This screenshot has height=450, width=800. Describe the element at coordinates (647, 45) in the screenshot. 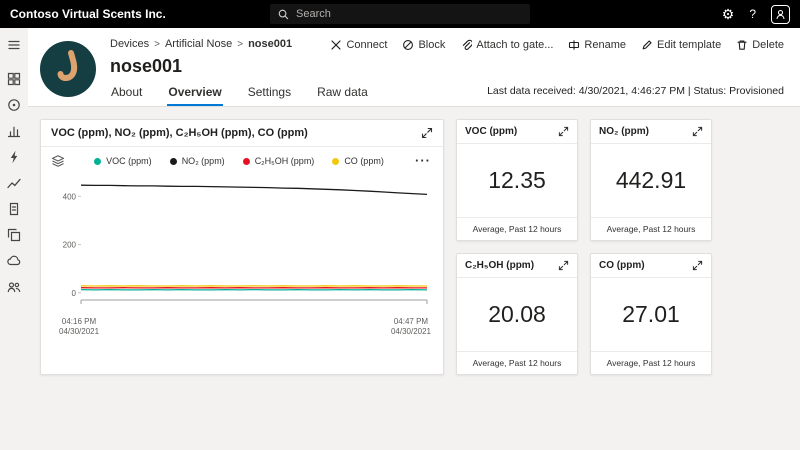

I see `edit-template-icon` at that location.